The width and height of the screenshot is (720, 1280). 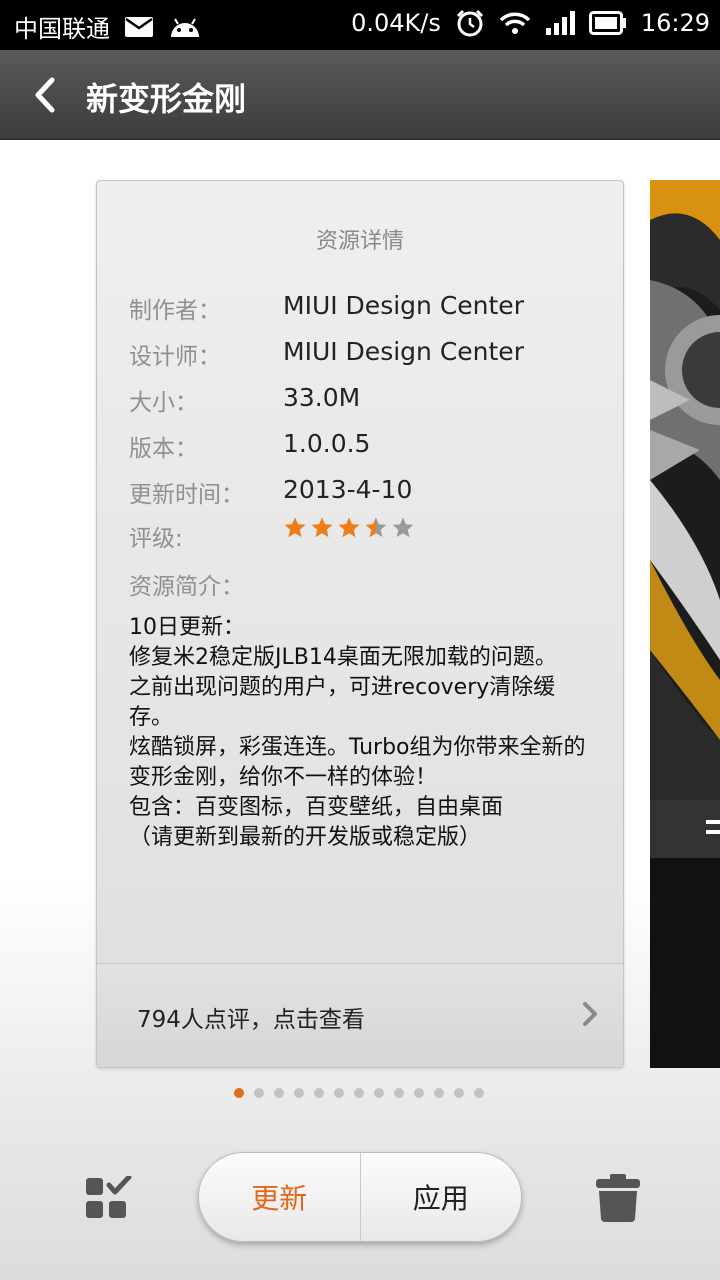 What do you see at coordinates (163, 449) in the screenshot?
I see `row-label: 版本：` at bounding box center [163, 449].